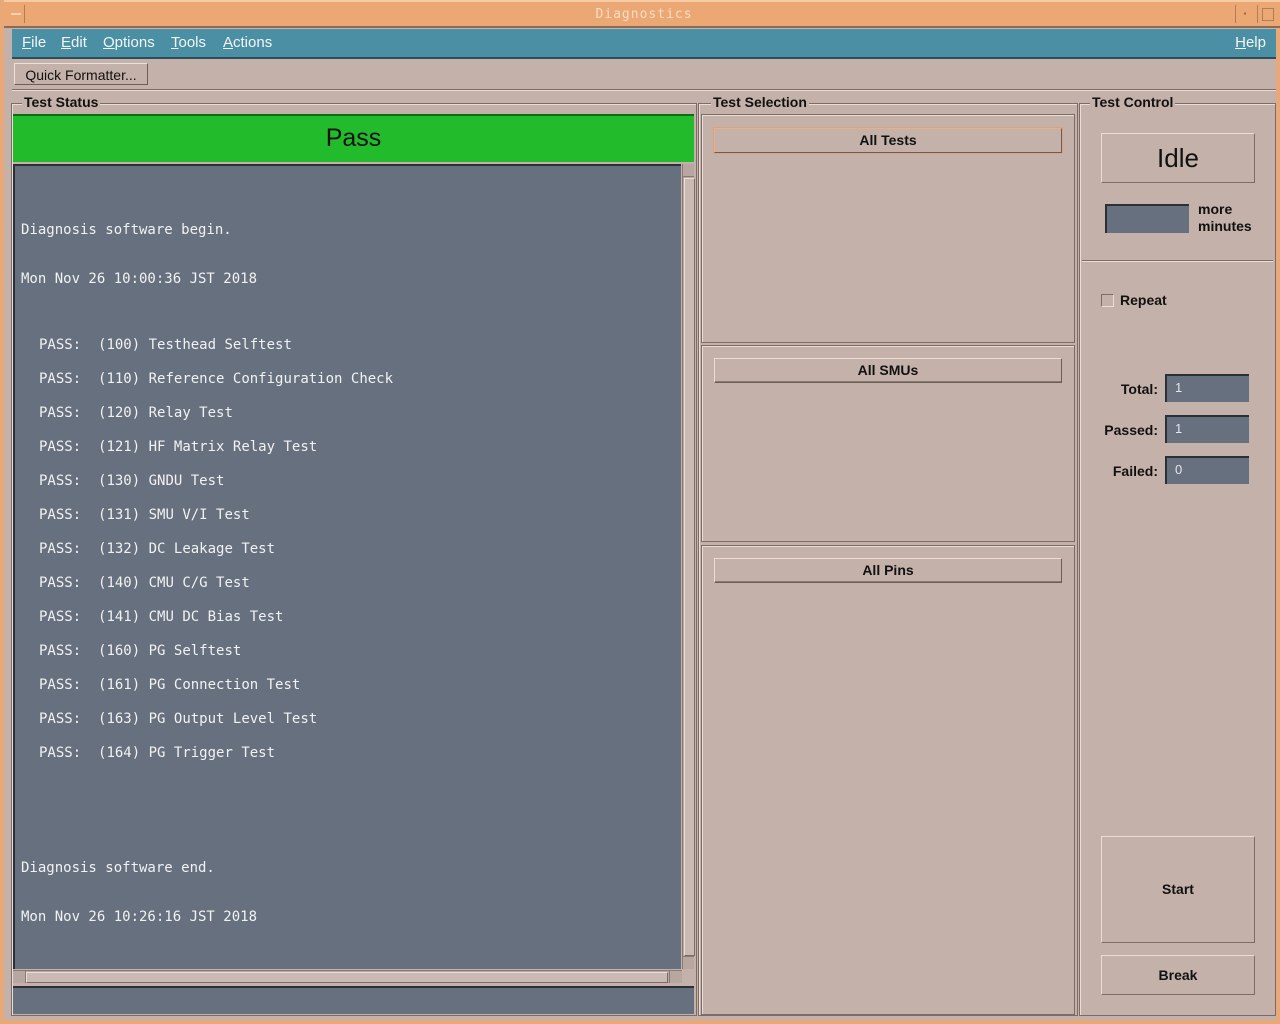  I want to click on repeat-checkbox, so click(1107, 300).